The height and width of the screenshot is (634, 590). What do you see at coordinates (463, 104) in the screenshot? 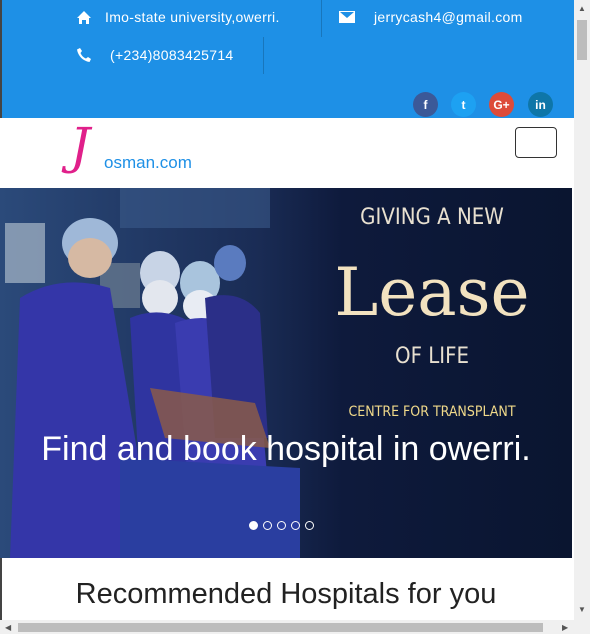
I see `twitter-icon: t` at bounding box center [463, 104].